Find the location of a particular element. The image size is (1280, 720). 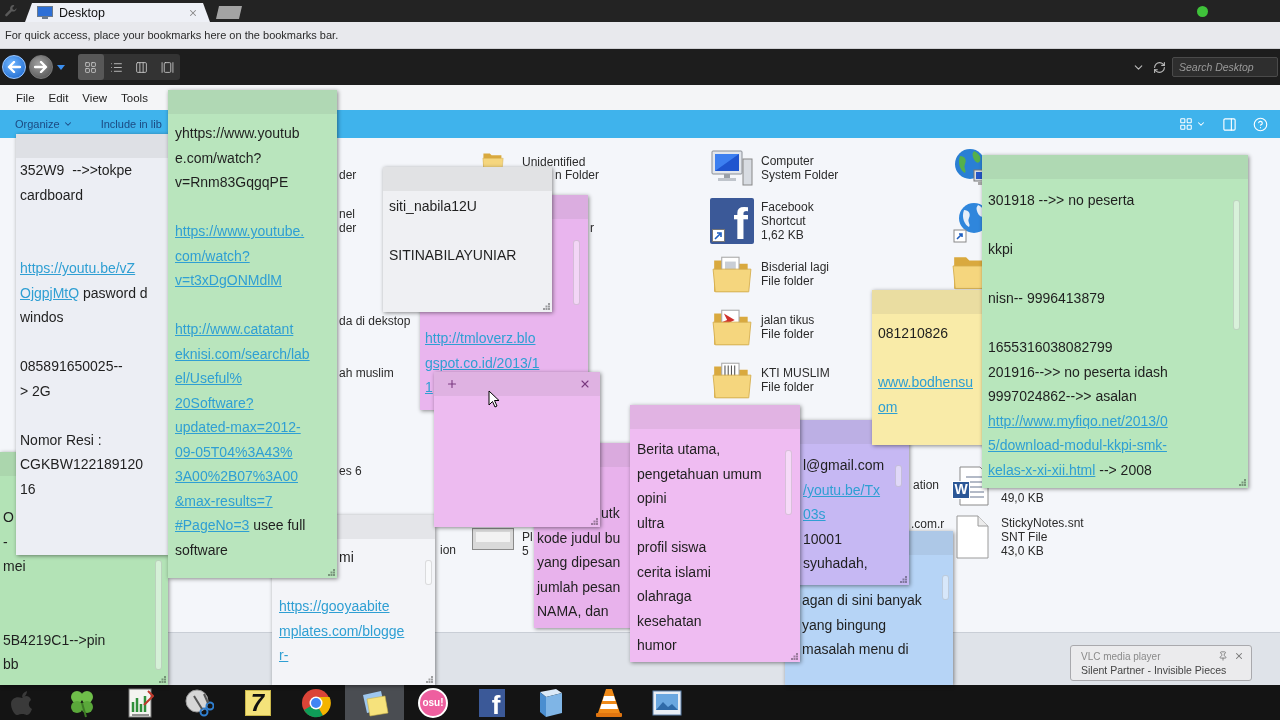

note-text: #PageNo=3 usee full is located at coordinates (240, 525).